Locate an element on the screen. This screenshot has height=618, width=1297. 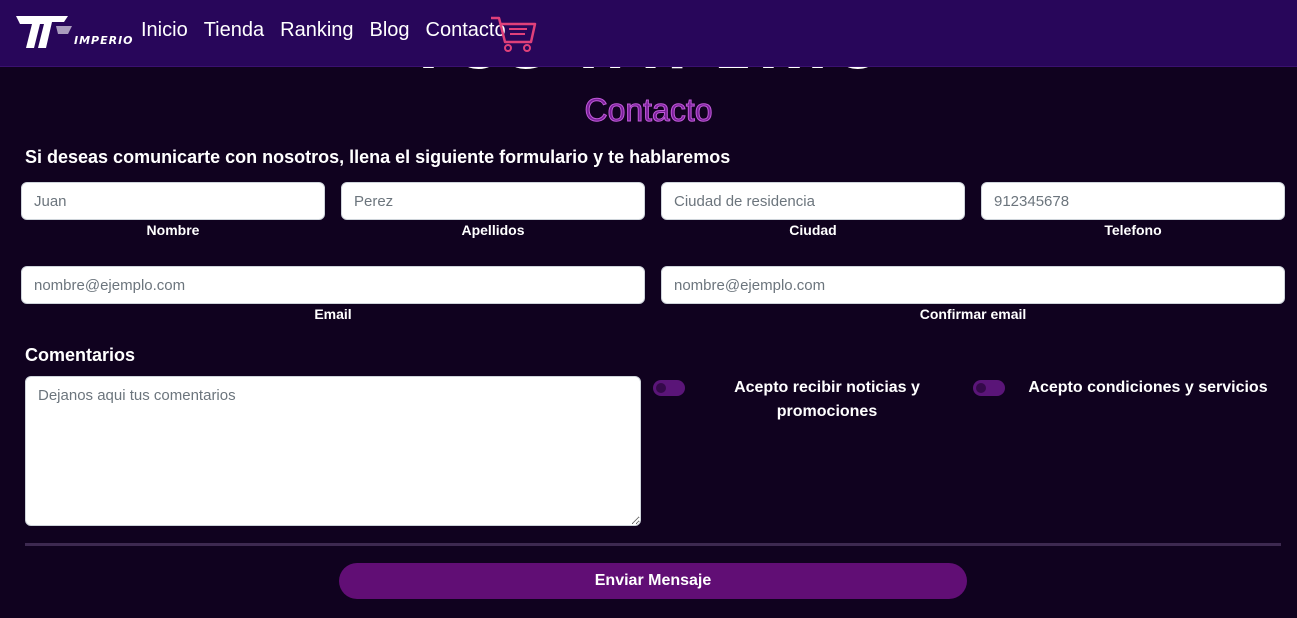
nav-inicio: Inicio is located at coordinates (164, 30).